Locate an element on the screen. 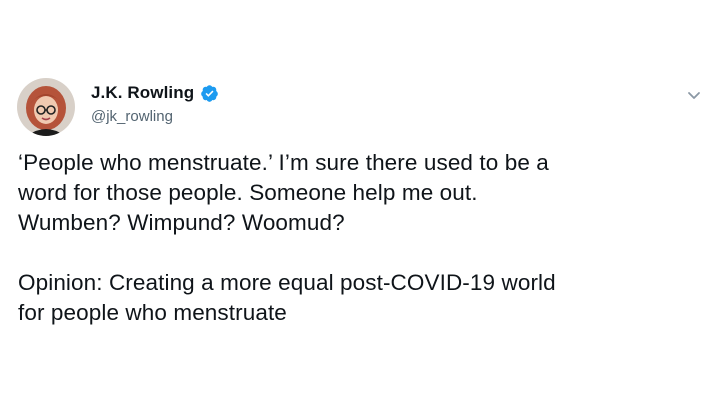 Image resolution: width=720 pixels, height=405 pixels. author-avatar is located at coordinates (46, 107).